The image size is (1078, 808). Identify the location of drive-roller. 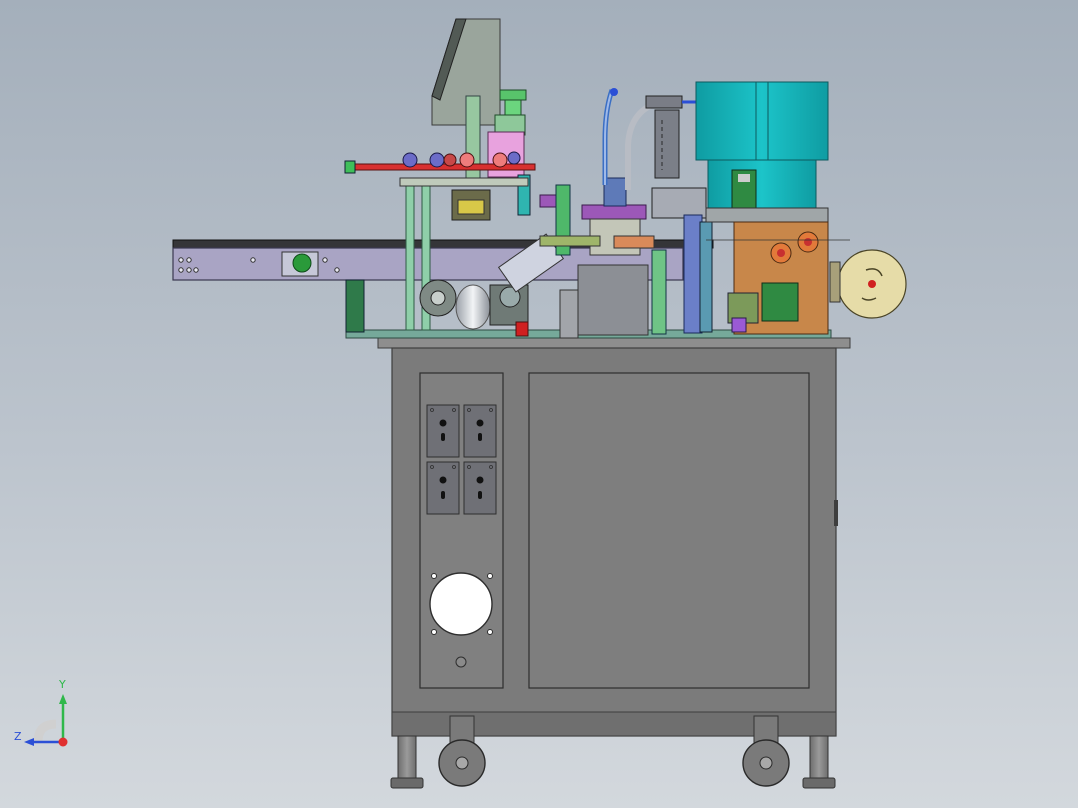
(474, 304).